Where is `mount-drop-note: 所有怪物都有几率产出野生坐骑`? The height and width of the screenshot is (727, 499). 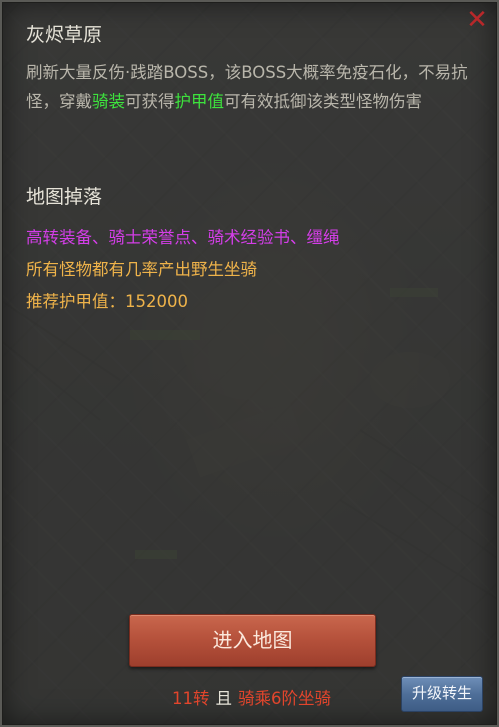 mount-drop-note: 所有怪物都有几率产出野生坐骑 is located at coordinates (141, 269).